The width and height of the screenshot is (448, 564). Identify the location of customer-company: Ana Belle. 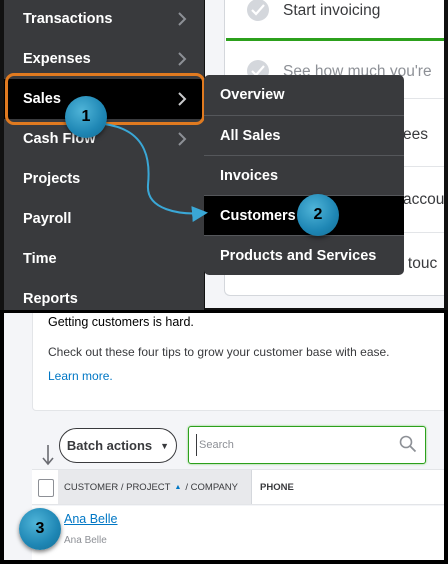
(85, 540).